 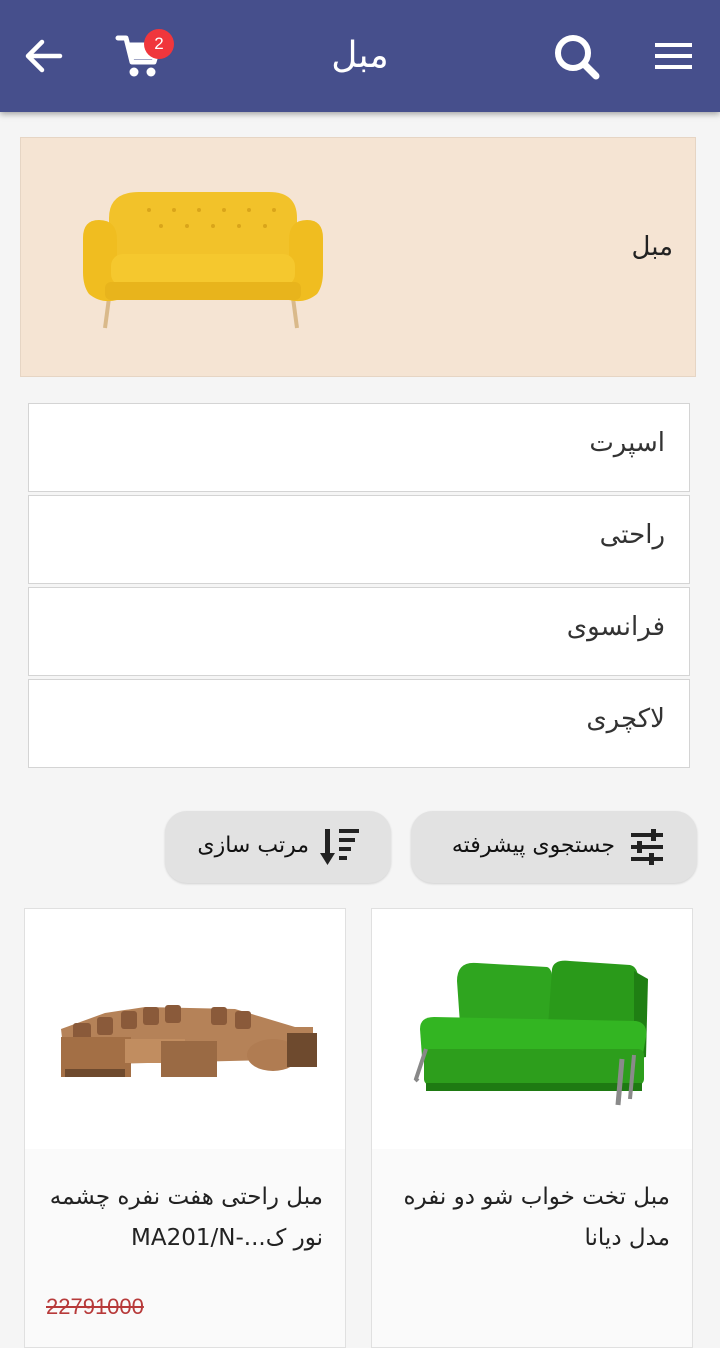 I want to click on subcategory-item: راحتی, so click(x=359, y=539).